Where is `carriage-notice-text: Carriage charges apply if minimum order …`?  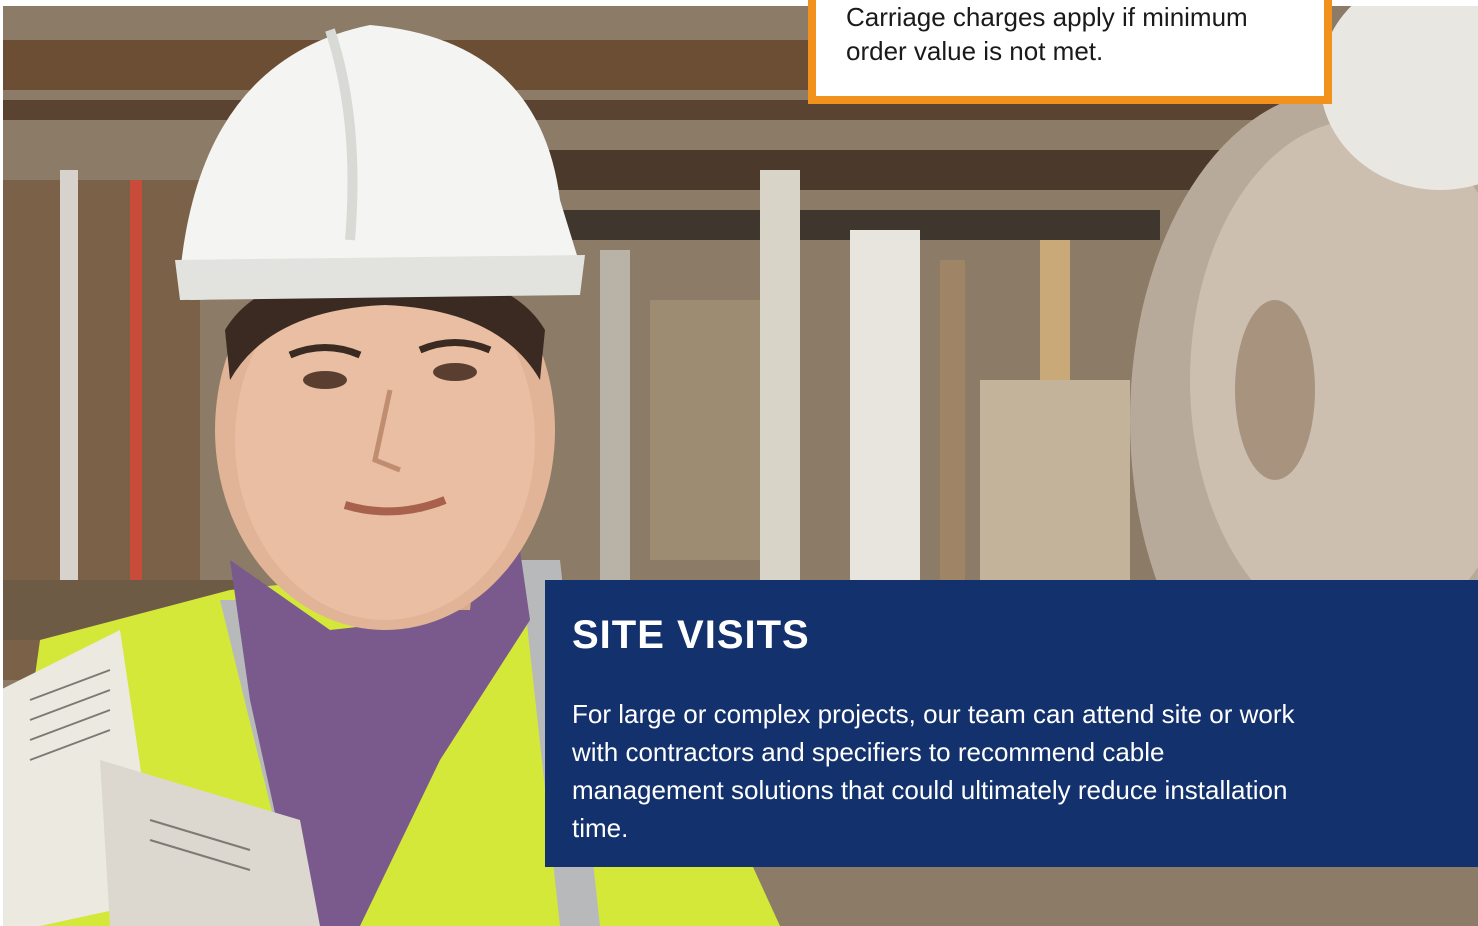 carriage-notice-text: Carriage charges apply if minimum order … is located at coordinates (1047, 34).